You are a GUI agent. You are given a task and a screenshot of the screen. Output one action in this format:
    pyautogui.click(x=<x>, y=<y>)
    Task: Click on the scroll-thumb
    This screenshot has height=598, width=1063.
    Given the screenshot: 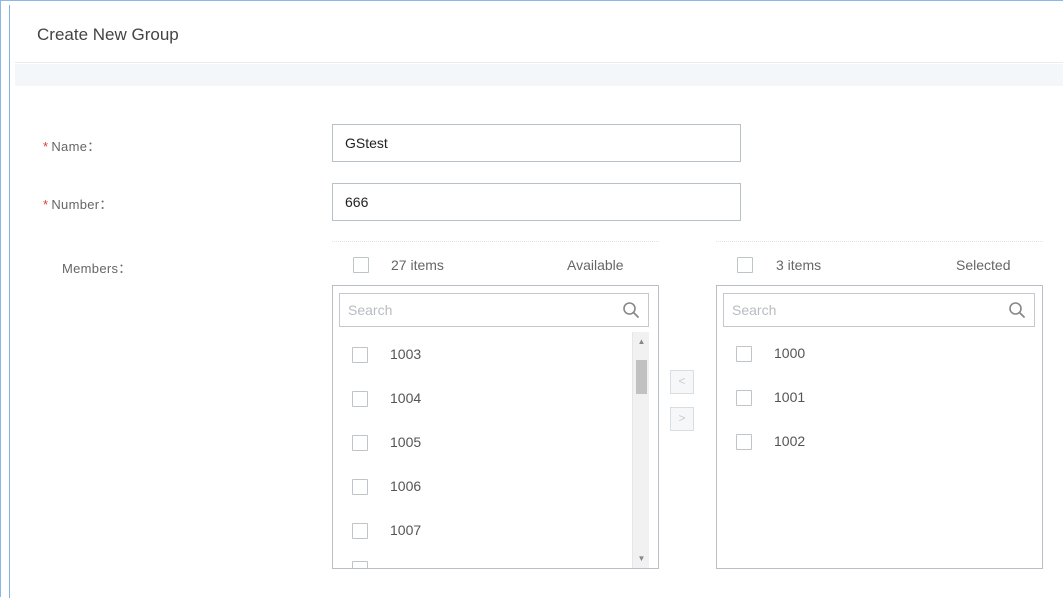 What is the action you would take?
    pyautogui.click(x=641, y=377)
    